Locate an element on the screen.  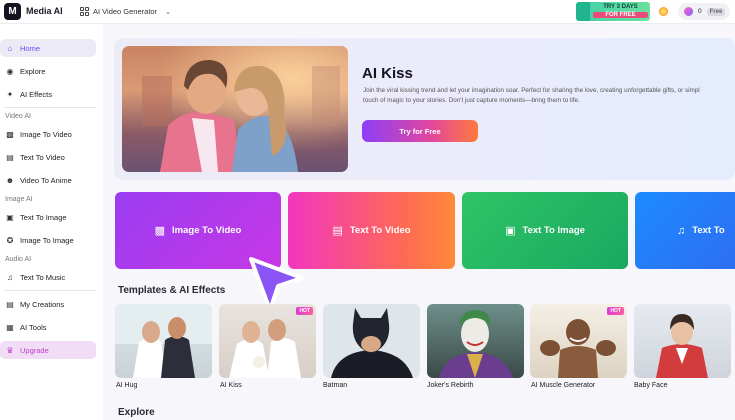
feature-card-label: Text To Image is located at coordinates (553, 230).